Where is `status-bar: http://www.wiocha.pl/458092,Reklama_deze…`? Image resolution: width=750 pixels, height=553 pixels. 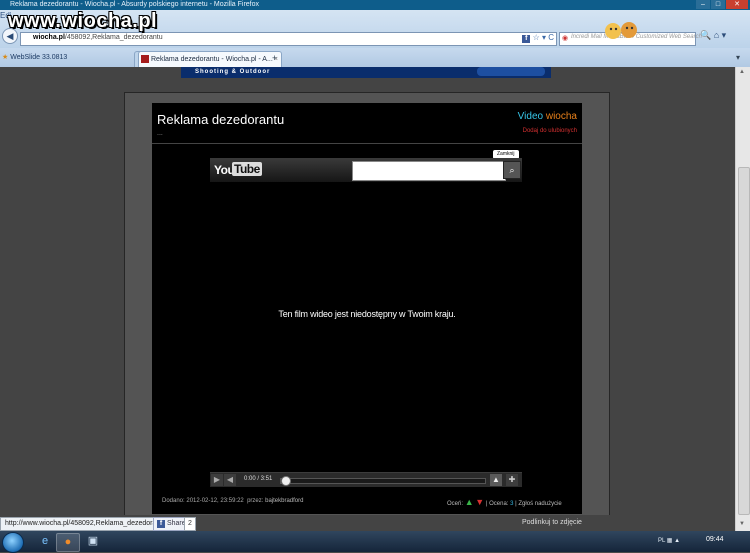 status-bar: http://www.wiocha.pl/458092,Reklama_deze… is located at coordinates (367, 523).